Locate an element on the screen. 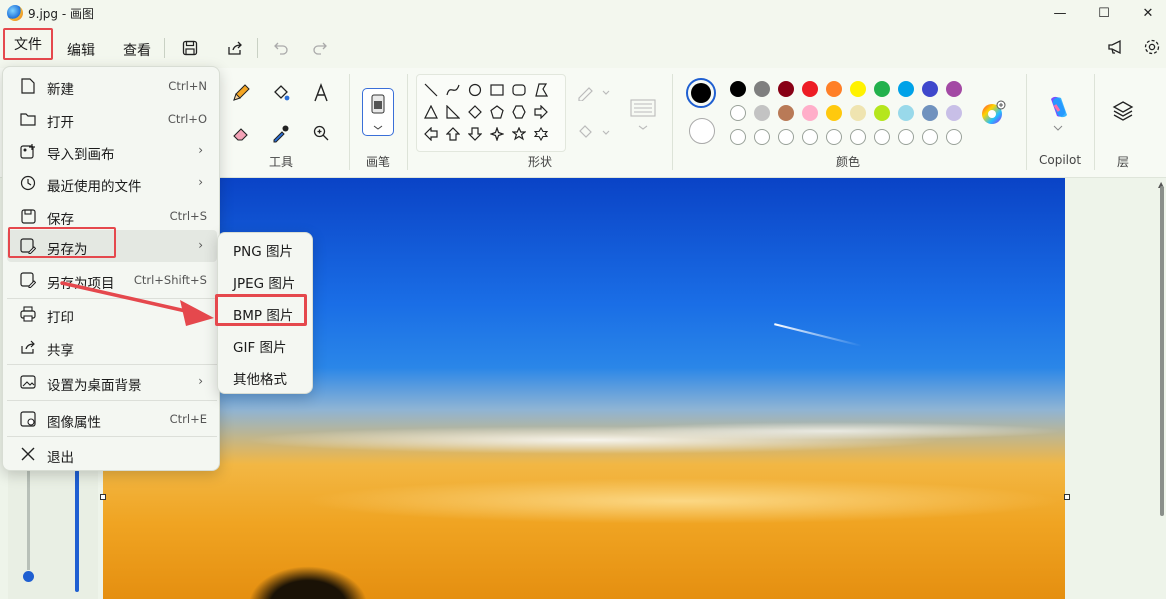 This screenshot has width=1166, height=599. menu-divider is located at coordinates (112, 436).